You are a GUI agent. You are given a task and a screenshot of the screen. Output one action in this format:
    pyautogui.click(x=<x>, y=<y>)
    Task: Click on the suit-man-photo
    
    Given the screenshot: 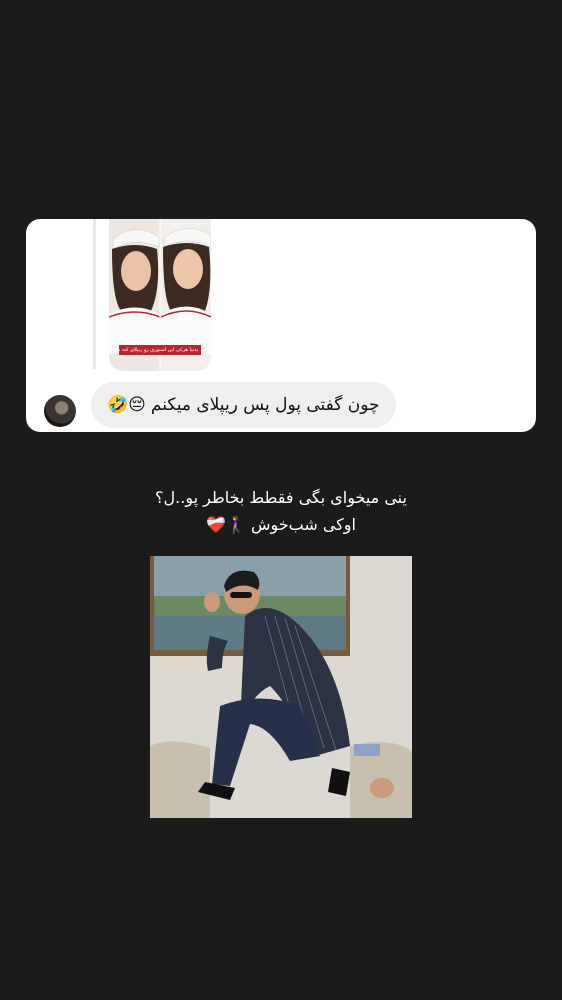 What is the action you would take?
    pyautogui.click(x=281, y=687)
    